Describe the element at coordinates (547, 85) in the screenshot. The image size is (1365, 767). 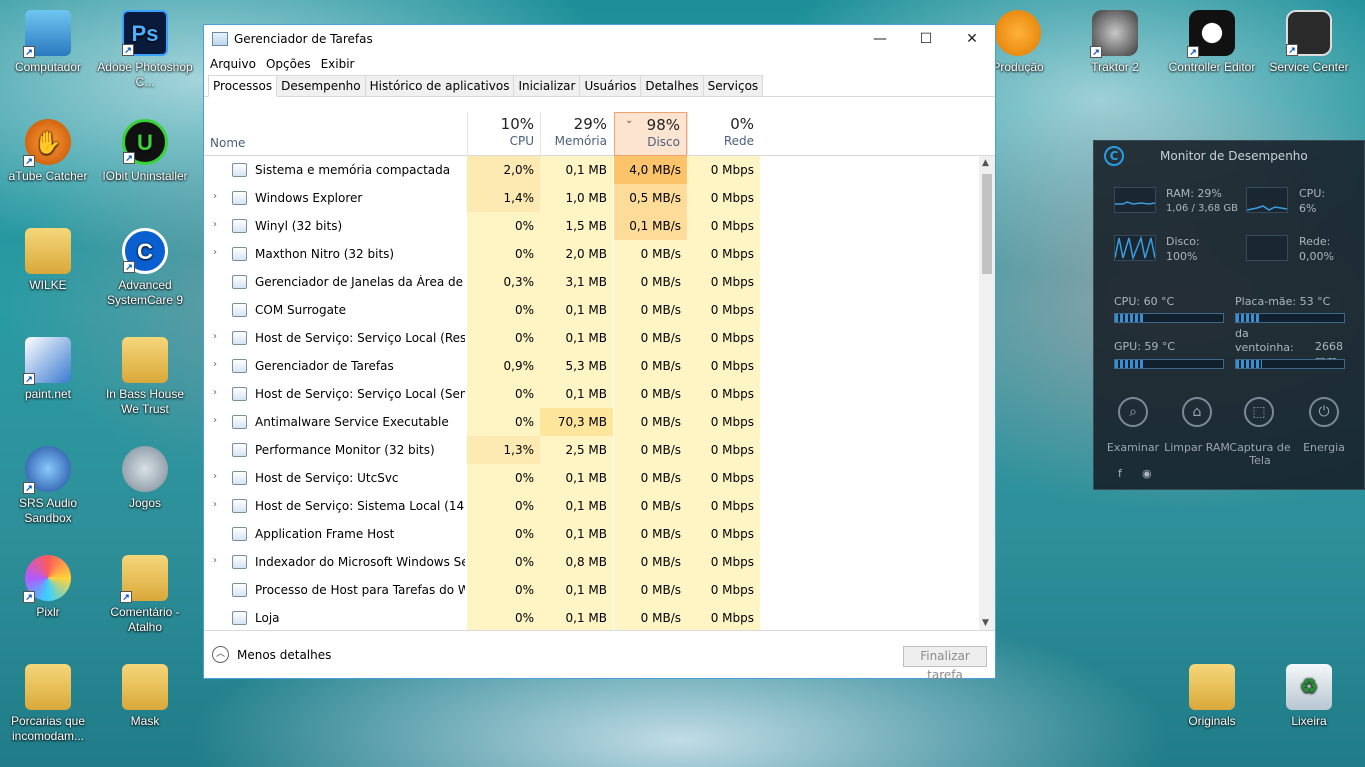
I see `tab-inicializar: Inicializar` at that location.